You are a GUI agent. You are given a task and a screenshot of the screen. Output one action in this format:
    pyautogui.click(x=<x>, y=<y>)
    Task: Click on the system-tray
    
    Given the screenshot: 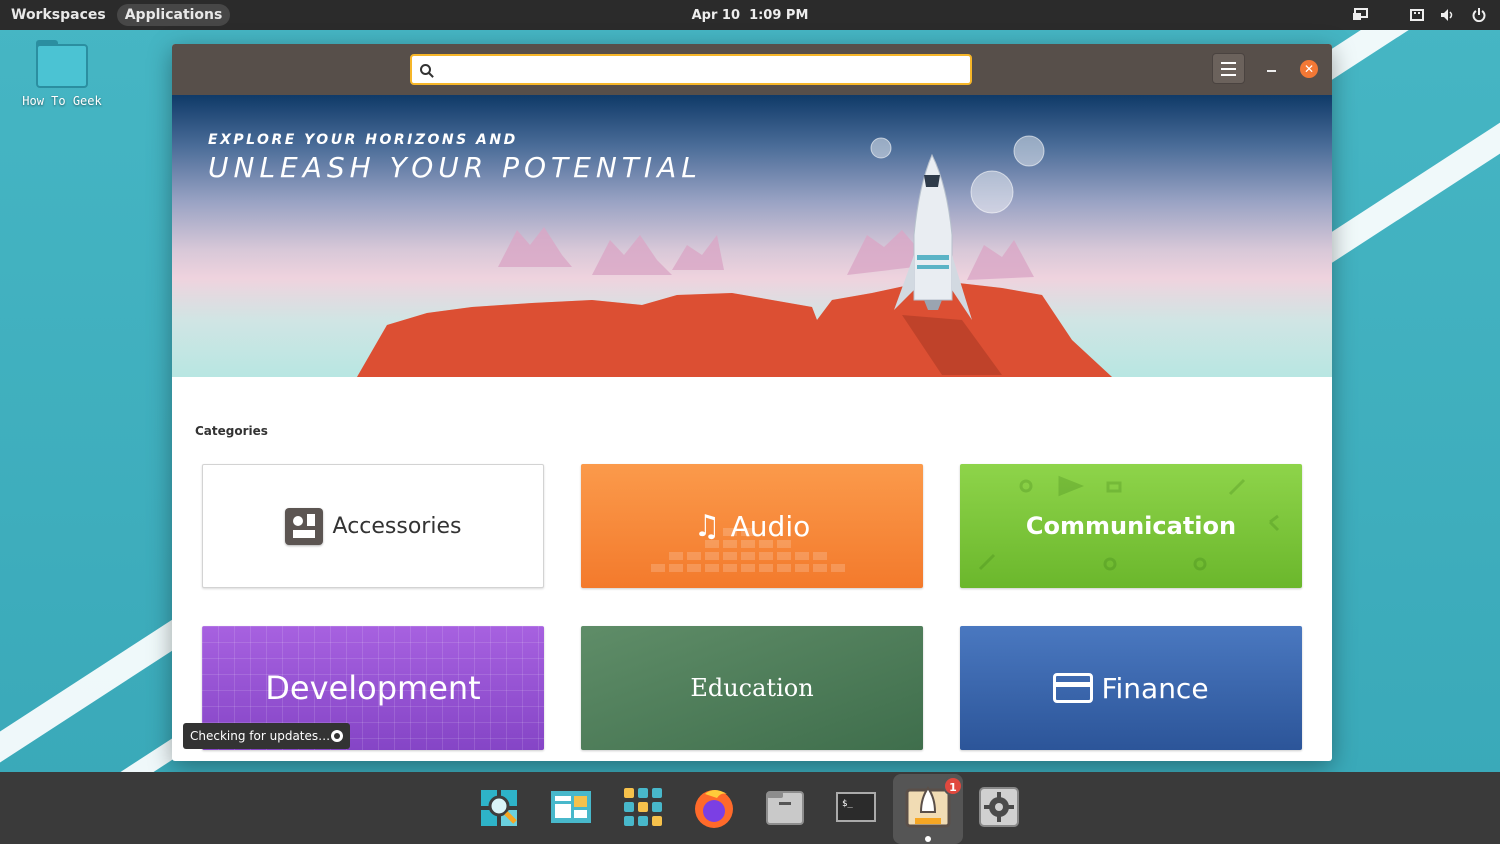 What is the action you would take?
    pyautogui.click(x=1419, y=15)
    